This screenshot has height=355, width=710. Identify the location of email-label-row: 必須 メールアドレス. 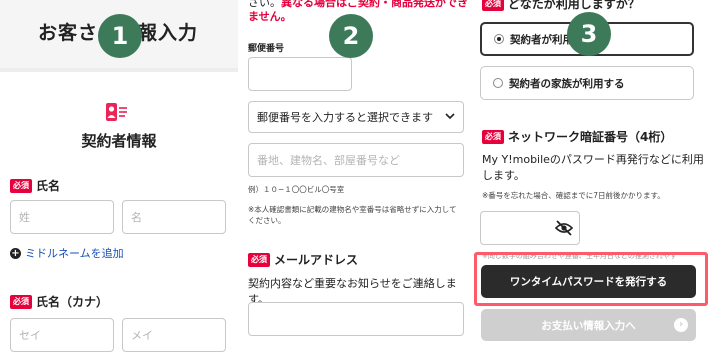
(303, 259).